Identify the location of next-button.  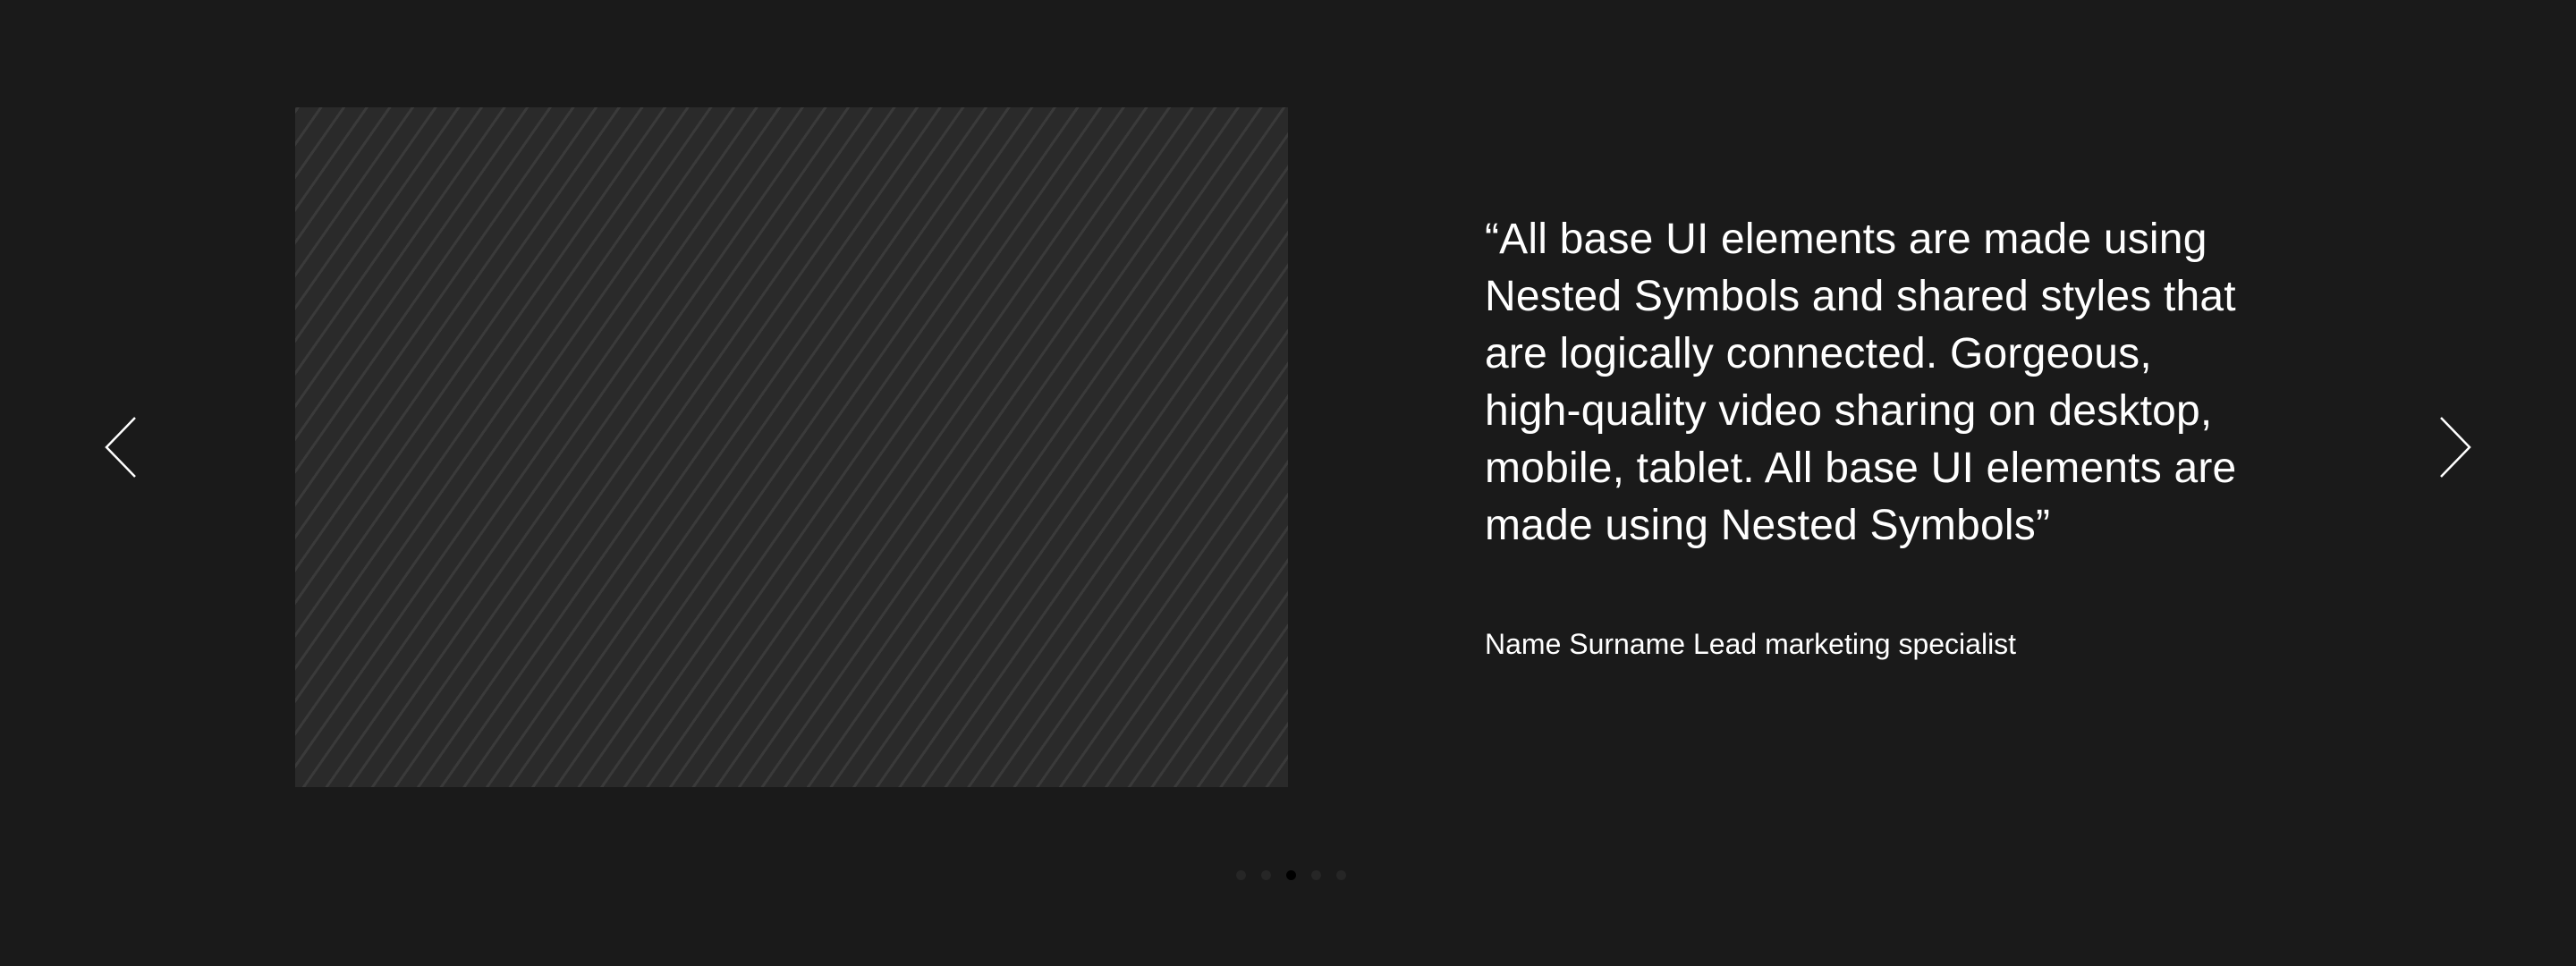
(2455, 447).